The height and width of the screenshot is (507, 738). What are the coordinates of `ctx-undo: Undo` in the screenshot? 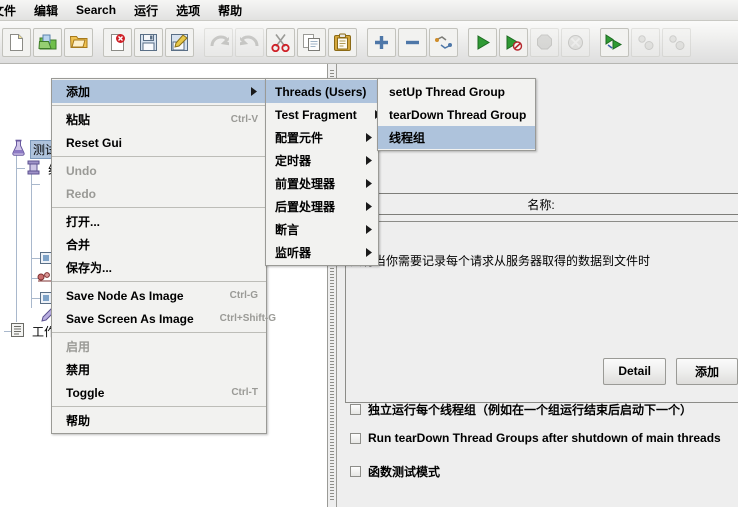 It's located at (159, 170).